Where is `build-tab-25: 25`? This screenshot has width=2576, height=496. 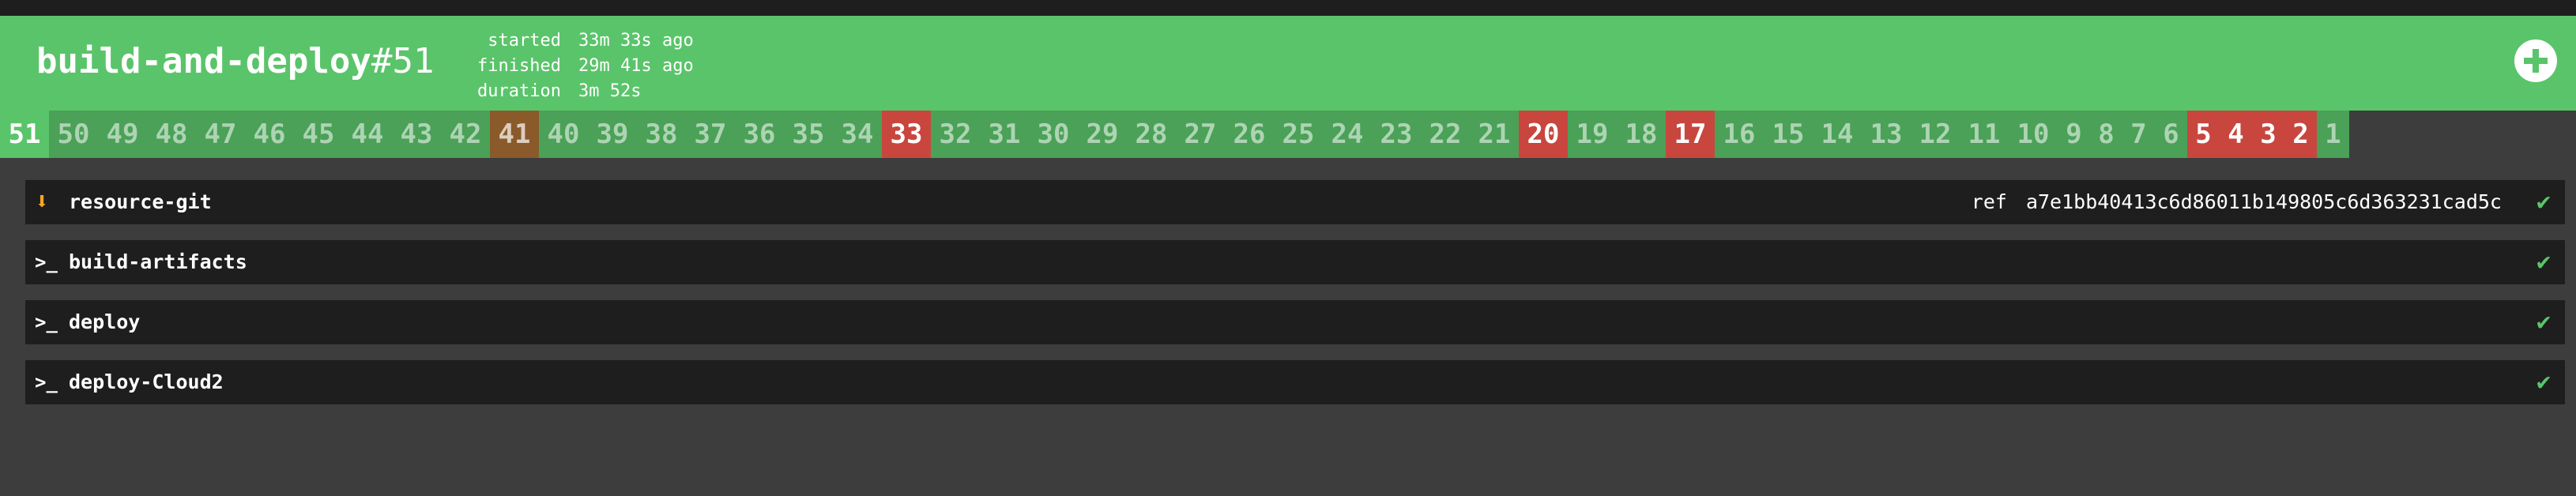 build-tab-25: 25 is located at coordinates (1298, 134).